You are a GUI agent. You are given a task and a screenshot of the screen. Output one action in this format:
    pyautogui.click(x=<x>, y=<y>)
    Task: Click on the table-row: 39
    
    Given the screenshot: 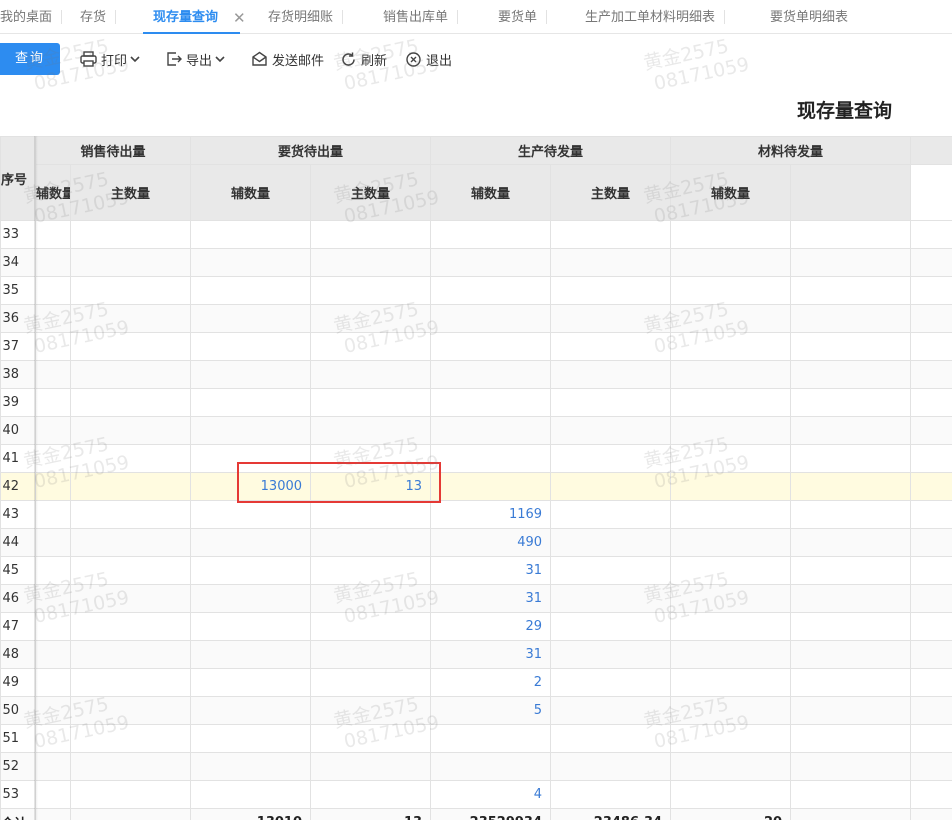 What is the action you would take?
    pyautogui.click(x=476, y=402)
    